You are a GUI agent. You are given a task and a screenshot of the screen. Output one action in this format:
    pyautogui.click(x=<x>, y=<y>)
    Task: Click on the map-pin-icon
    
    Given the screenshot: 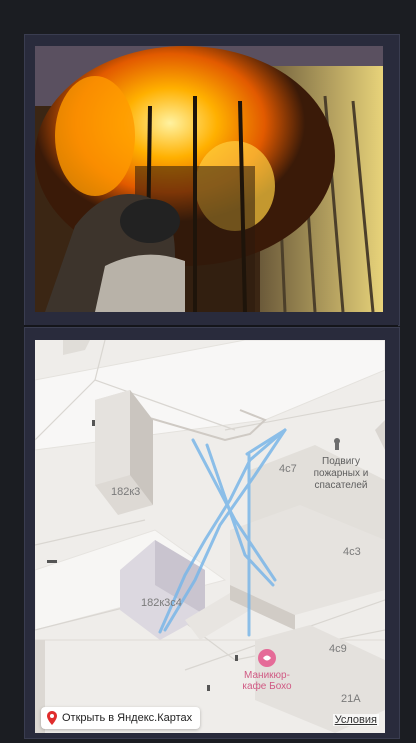 What is the action you would take?
    pyautogui.click(x=52, y=718)
    